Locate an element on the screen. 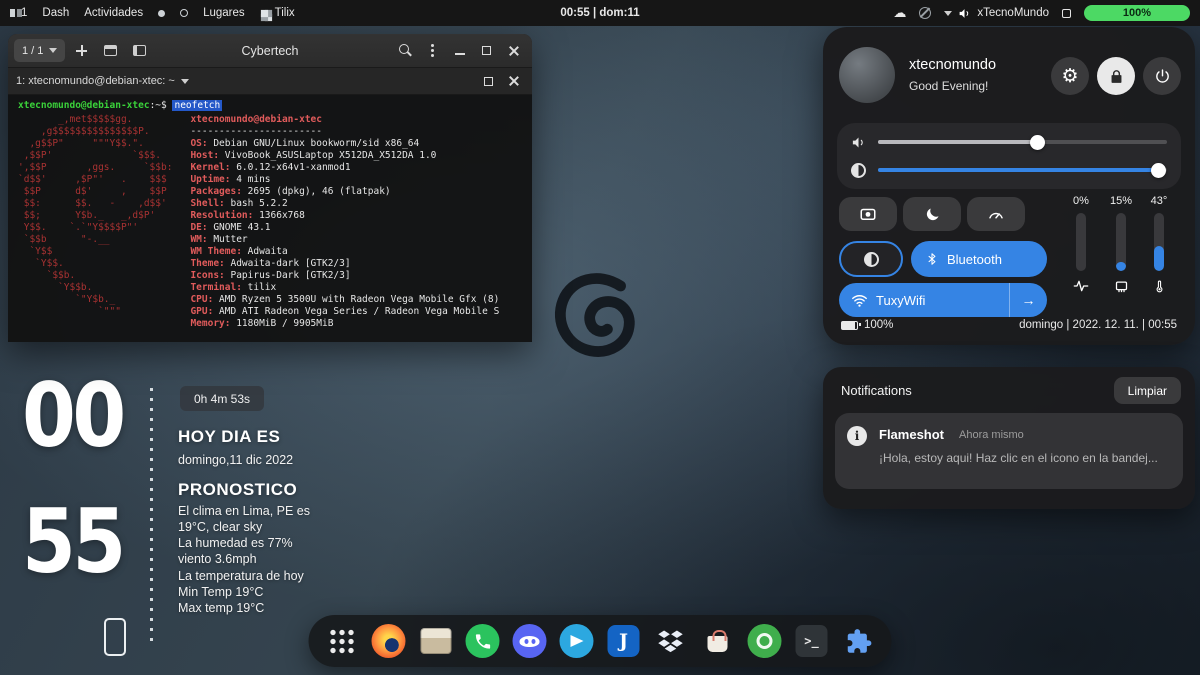  speedometer-icon is located at coordinates (996, 215).